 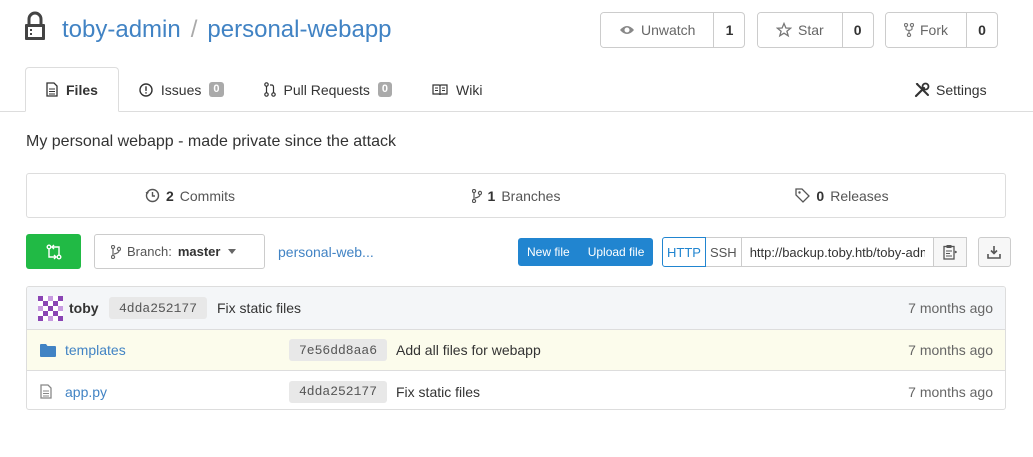 I want to click on releases-label: Releases, so click(x=859, y=195).